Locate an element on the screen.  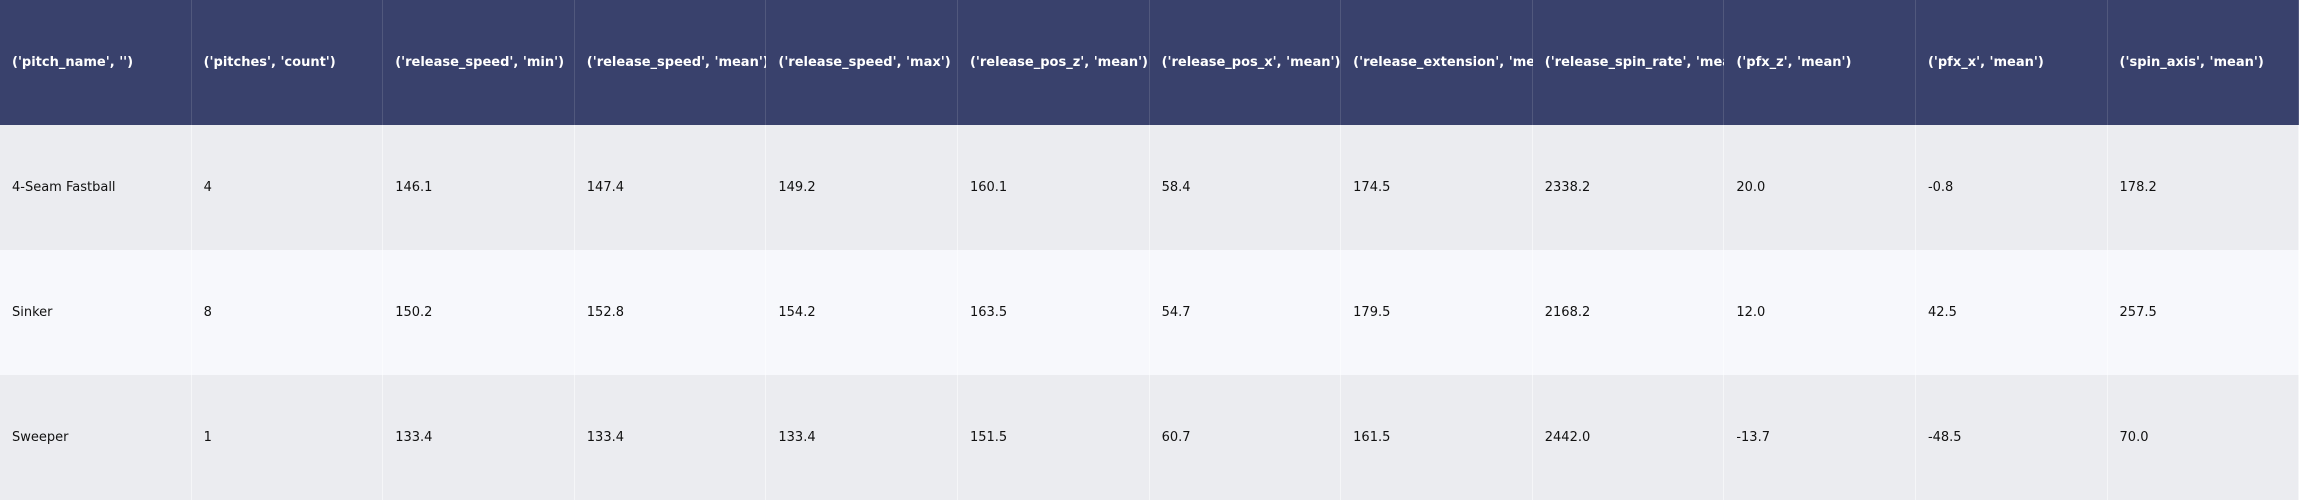
table-cell: 2442.0 is located at coordinates (1628, 437).